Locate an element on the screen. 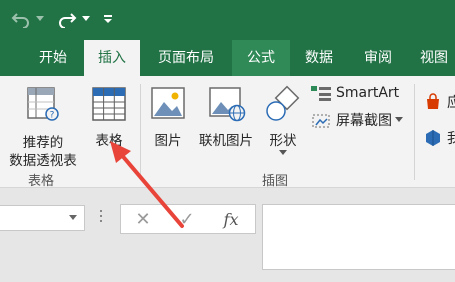 The image size is (455, 282). annotation-arrow is located at coordinates (147, 184).